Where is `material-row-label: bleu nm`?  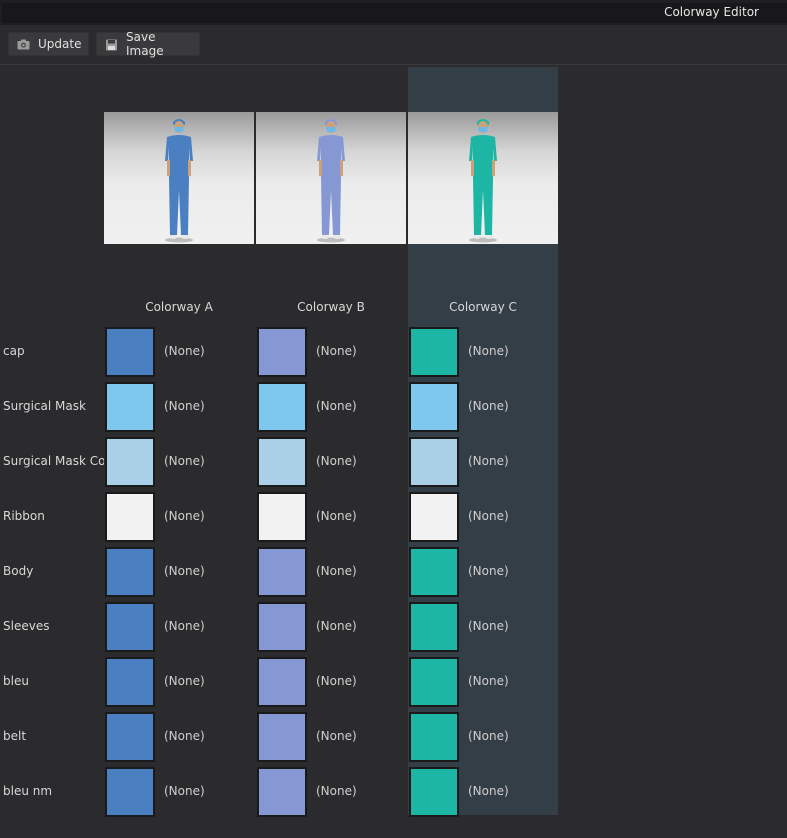
material-row-label: bleu nm is located at coordinates (28, 791).